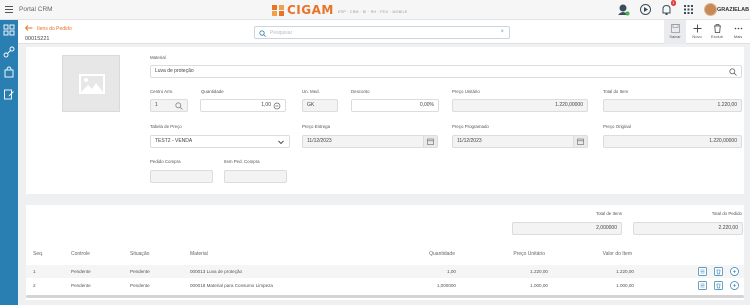 This screenshot has width=750, height=305. What do you see at coordinates (9, 52) in the screenshot?
I see `network-icon` at bounding box center [9, 52].